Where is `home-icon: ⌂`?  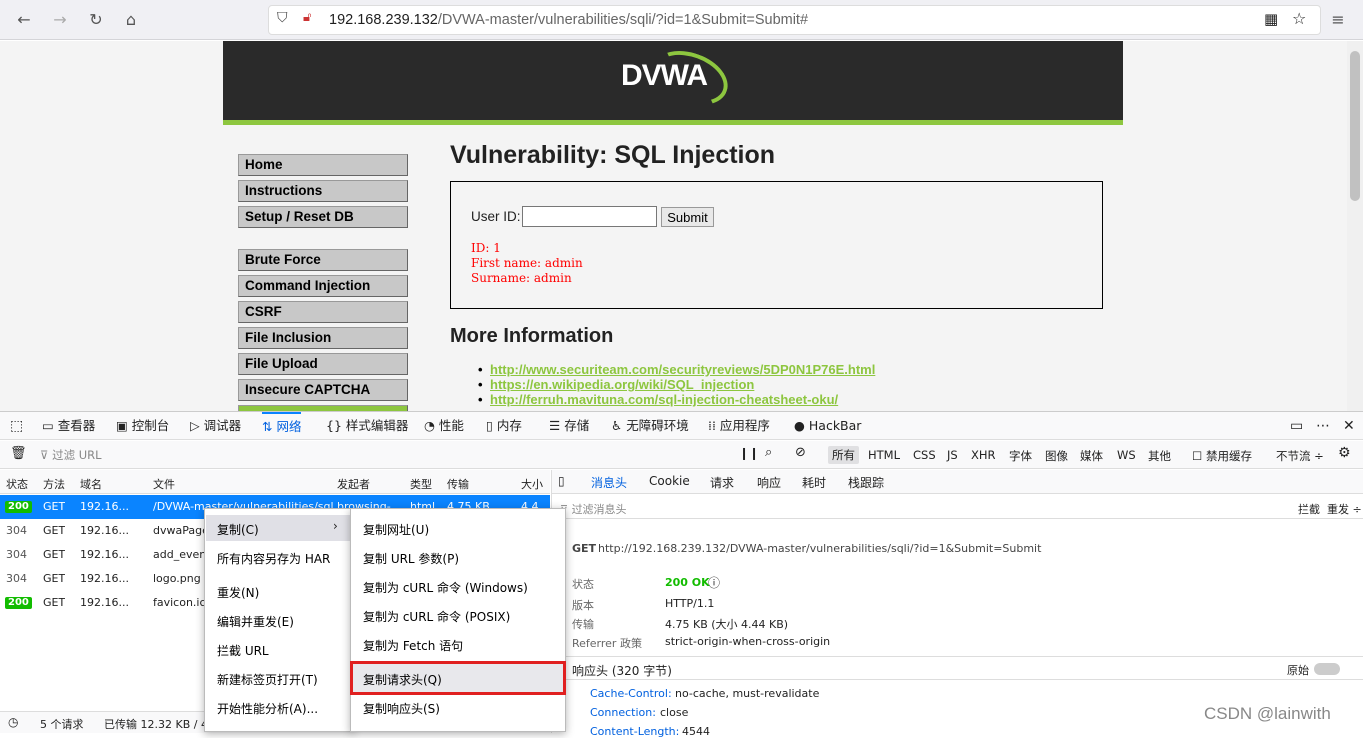 home-icon: ⌂ is located at coordinates (131, 20).